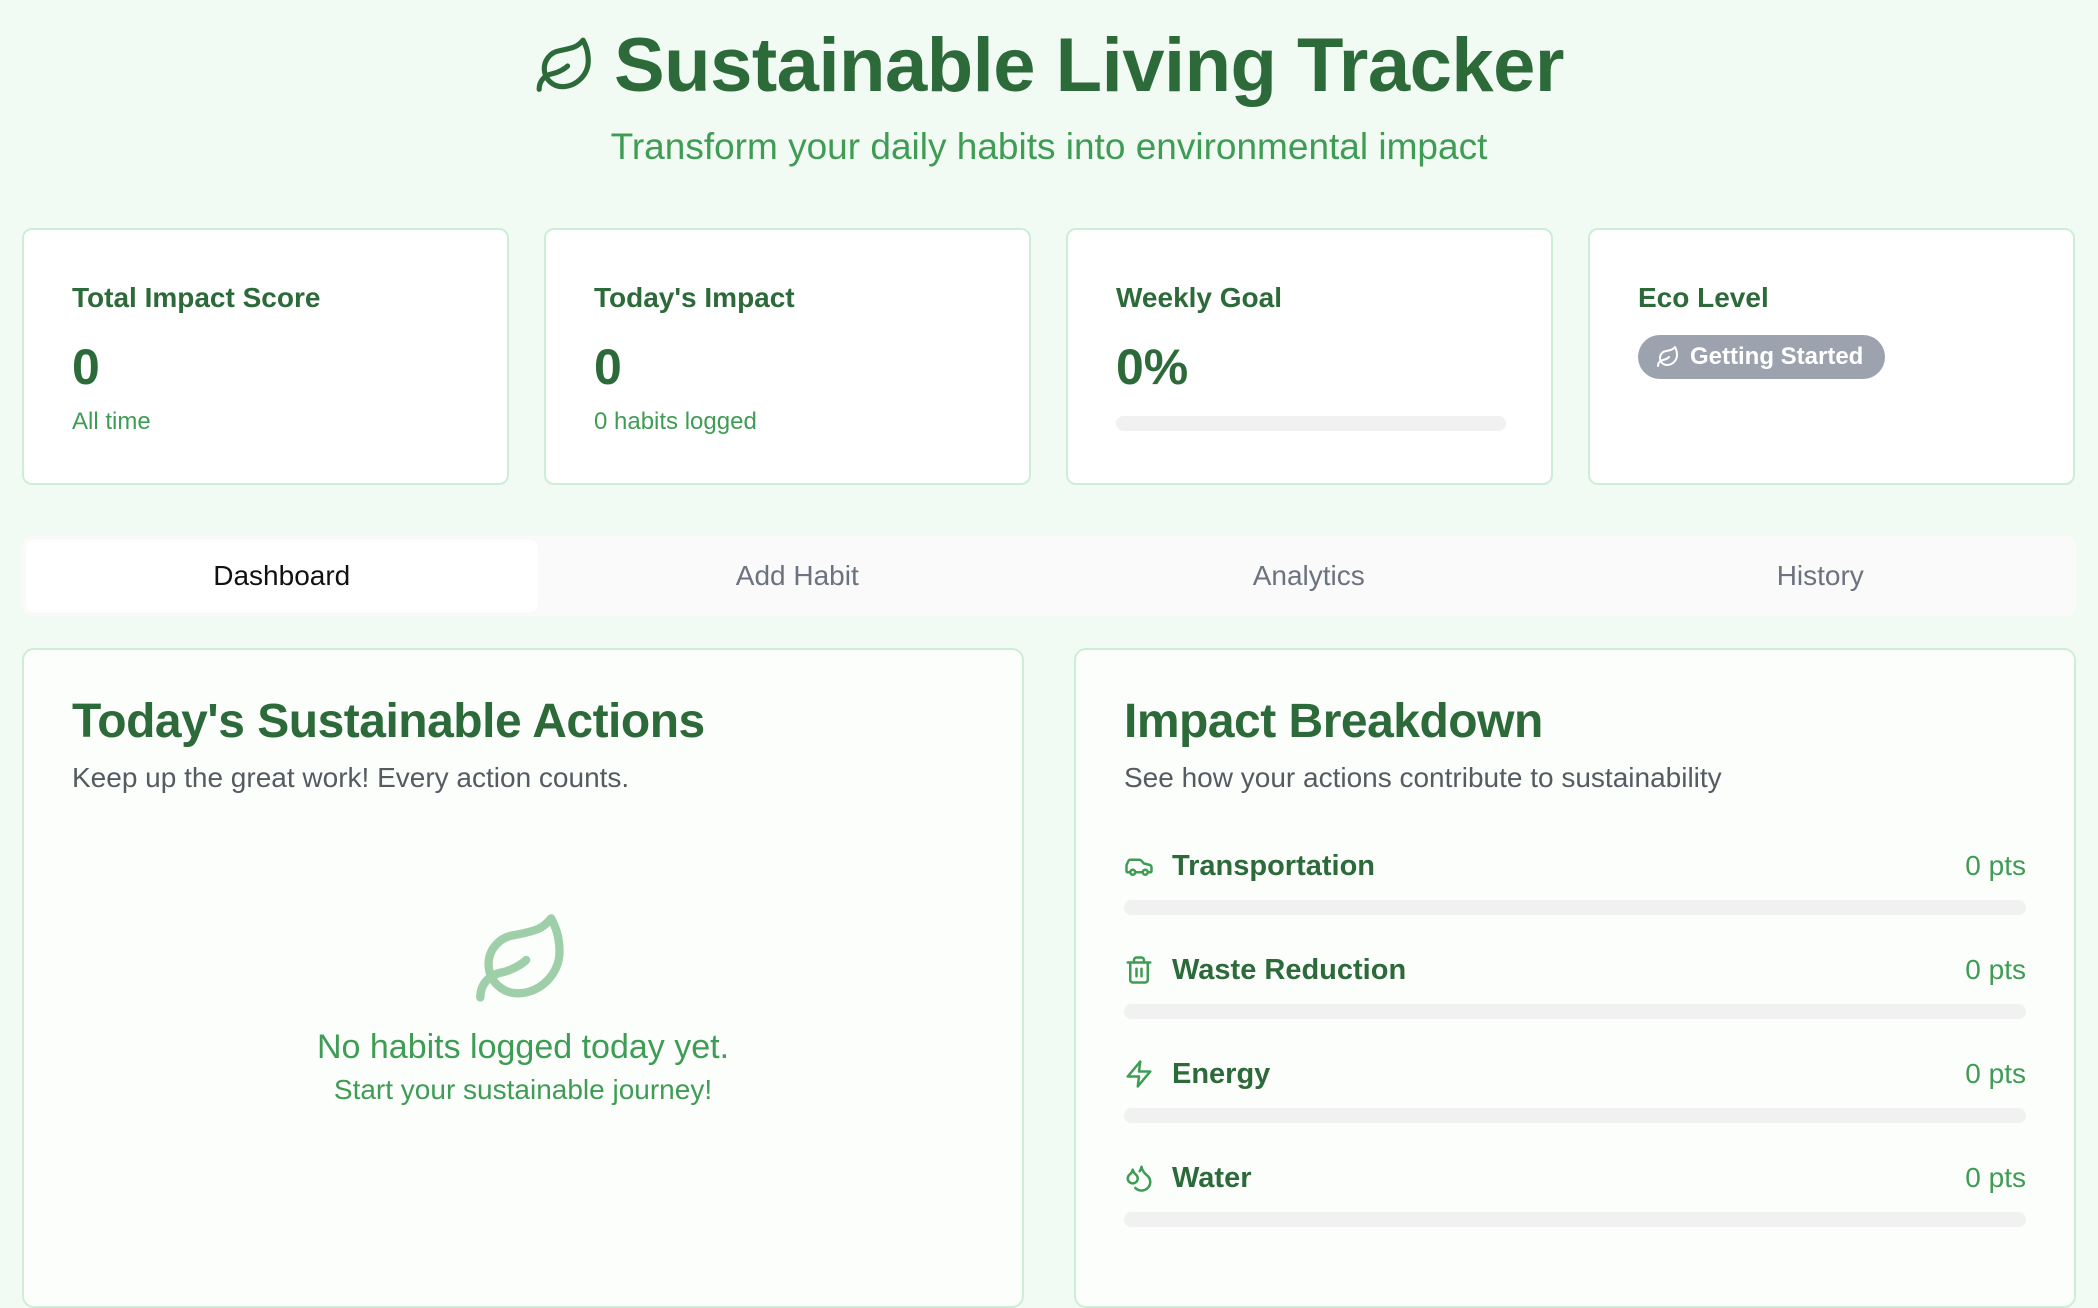 Image resolution: width=2098 pixels, height=1308 pixels. I want to click on empty-state-message: No habits logged today yet., so click(523, 1047).